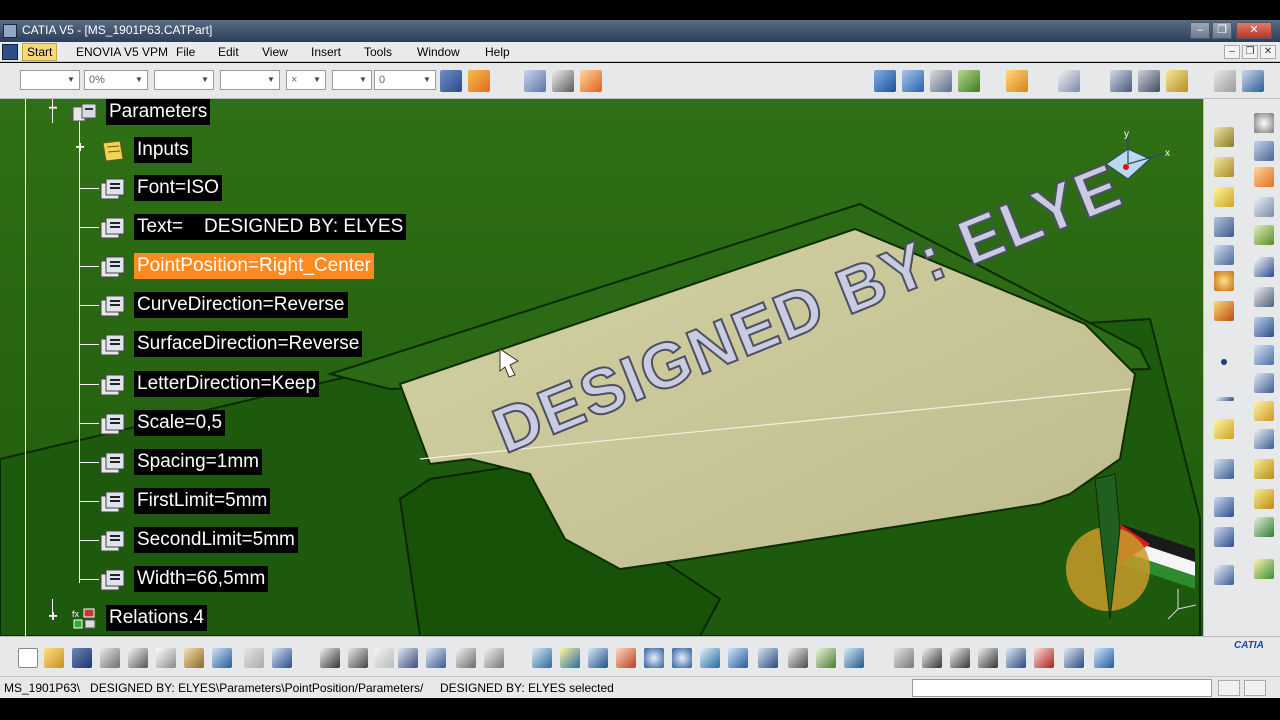 The width and height of the screenshot is (1280, 720). I want to click on transparency-combo: 0% ▼, so click(116, 80).